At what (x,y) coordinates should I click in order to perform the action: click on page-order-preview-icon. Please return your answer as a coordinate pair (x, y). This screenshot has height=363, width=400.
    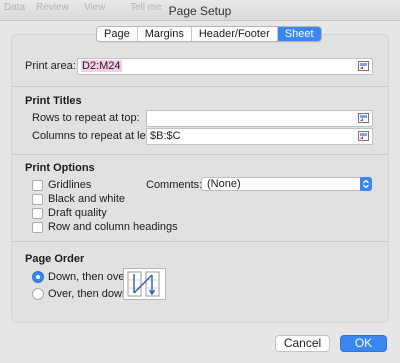
    Looking at the image, I should click on (144, 284).